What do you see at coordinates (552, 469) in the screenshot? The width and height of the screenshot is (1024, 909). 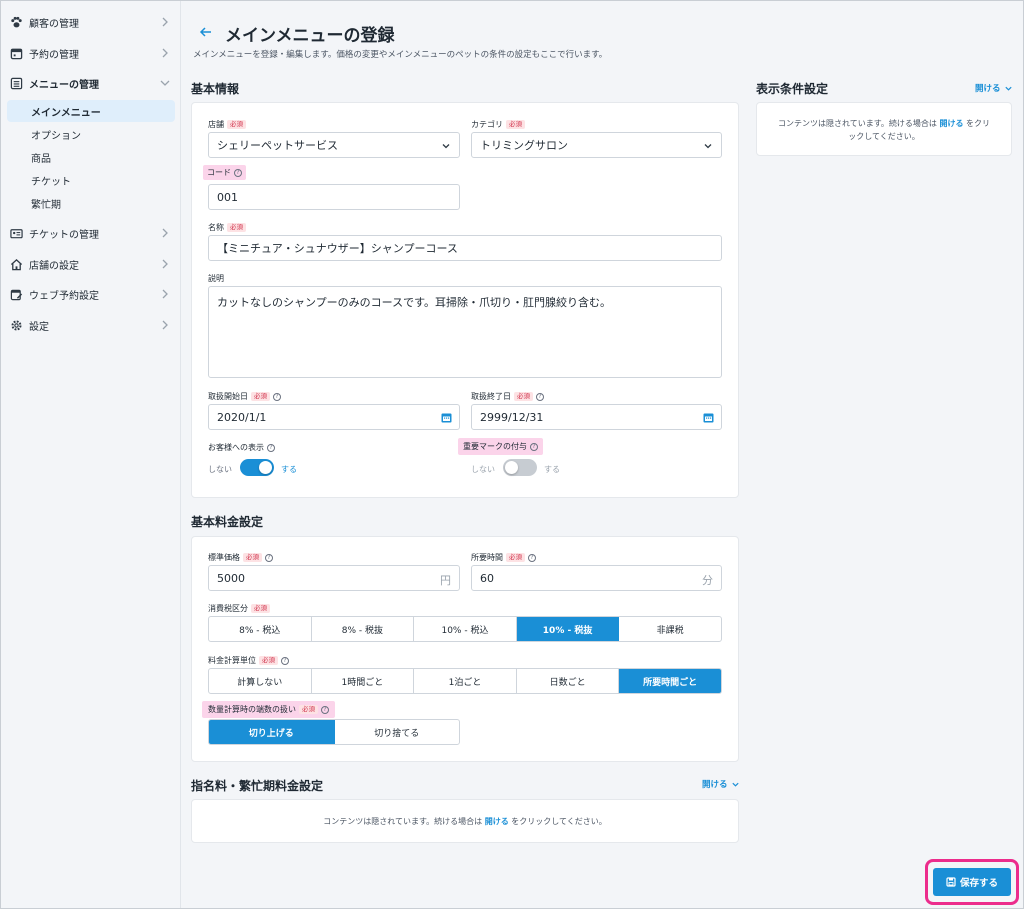 I see `toggle-on-label: する` at bounding box center [552, 469].